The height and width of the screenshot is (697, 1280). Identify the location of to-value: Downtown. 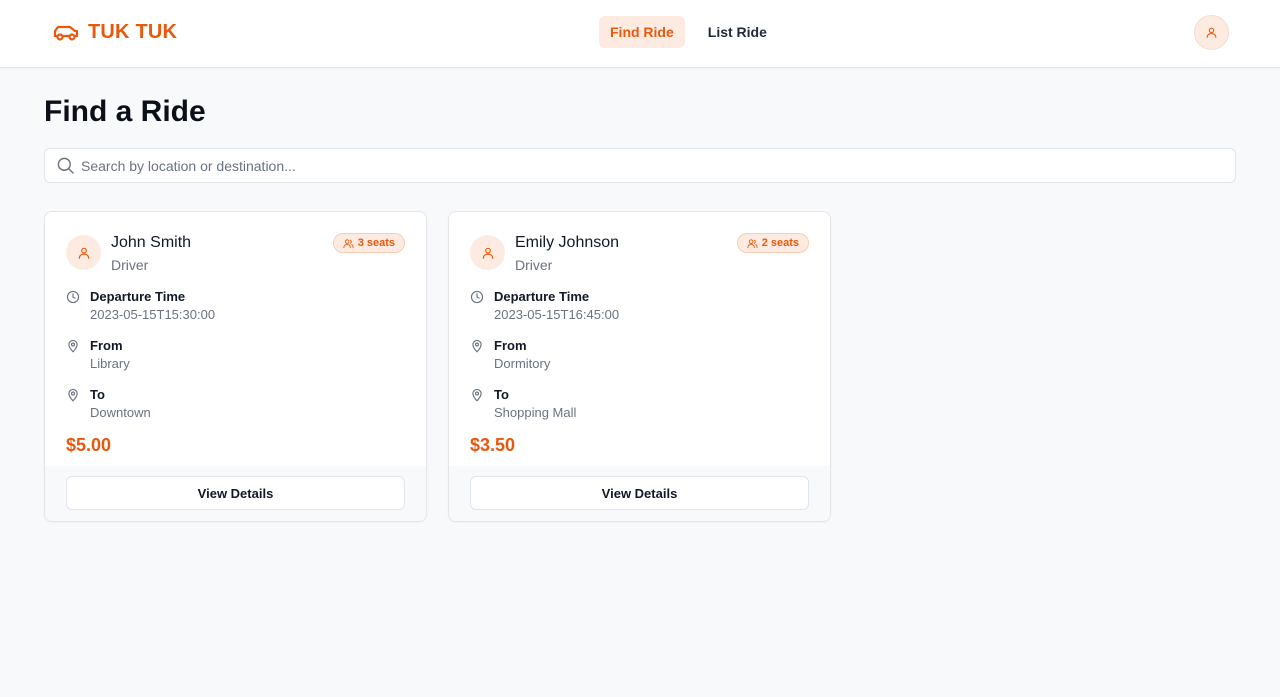
(120, 412).